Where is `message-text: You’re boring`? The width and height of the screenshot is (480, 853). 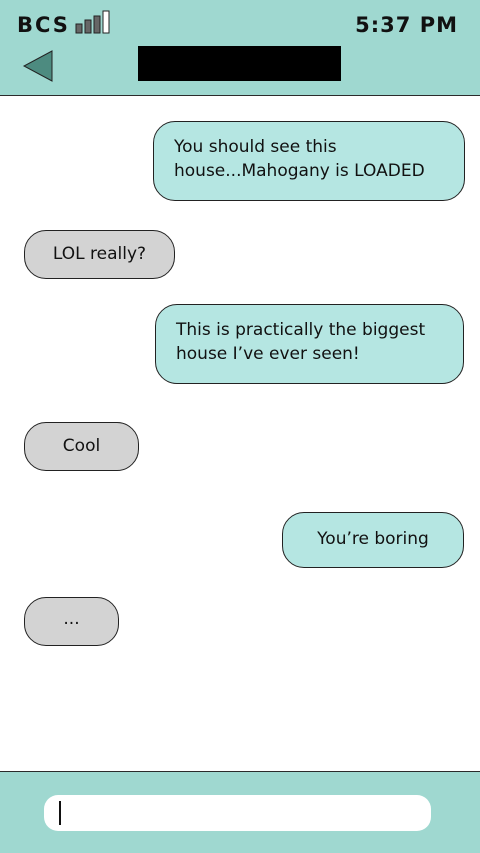 message-text: You’re boring is located at coordinates (373, 539).